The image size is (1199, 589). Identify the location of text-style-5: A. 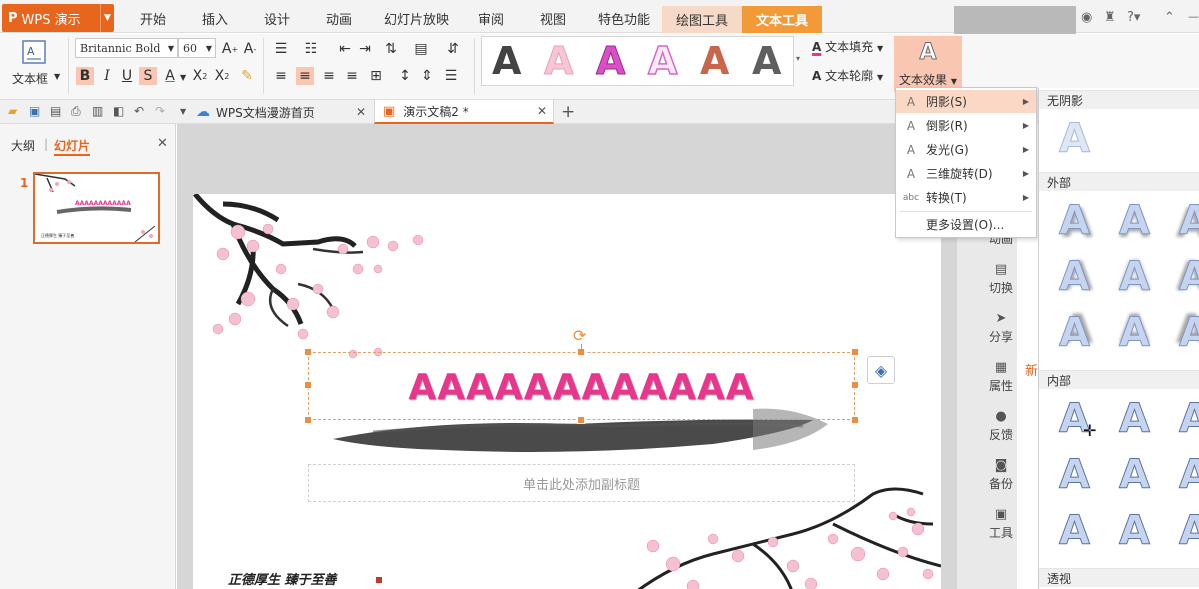
(714, 61).